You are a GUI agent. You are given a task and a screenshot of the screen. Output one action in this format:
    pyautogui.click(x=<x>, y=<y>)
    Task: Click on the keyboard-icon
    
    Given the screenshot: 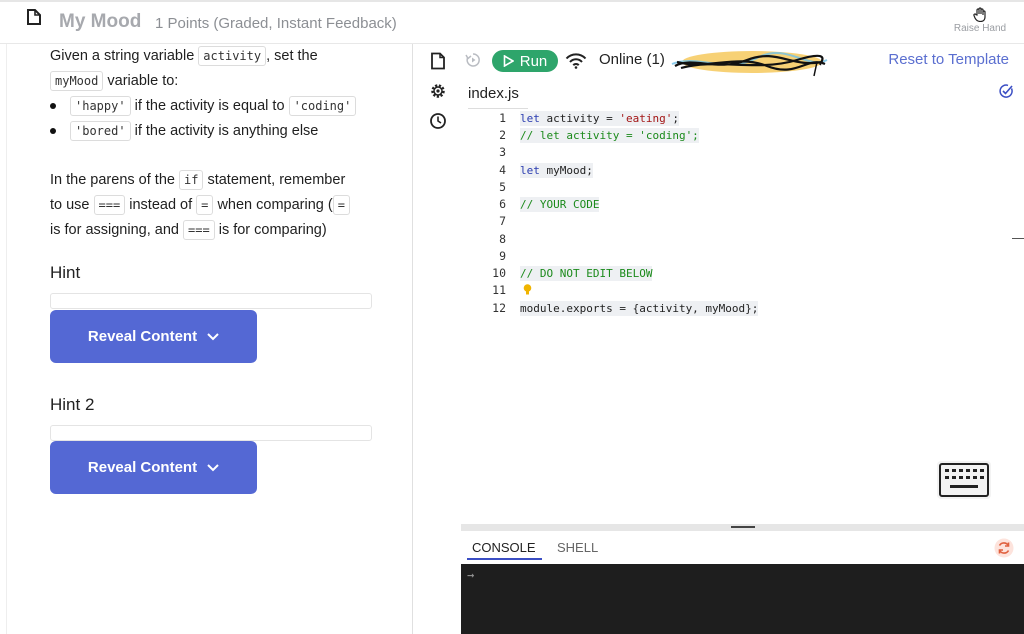 What is the action you would take?
    pyautogui.click(x=964, y=480)
    